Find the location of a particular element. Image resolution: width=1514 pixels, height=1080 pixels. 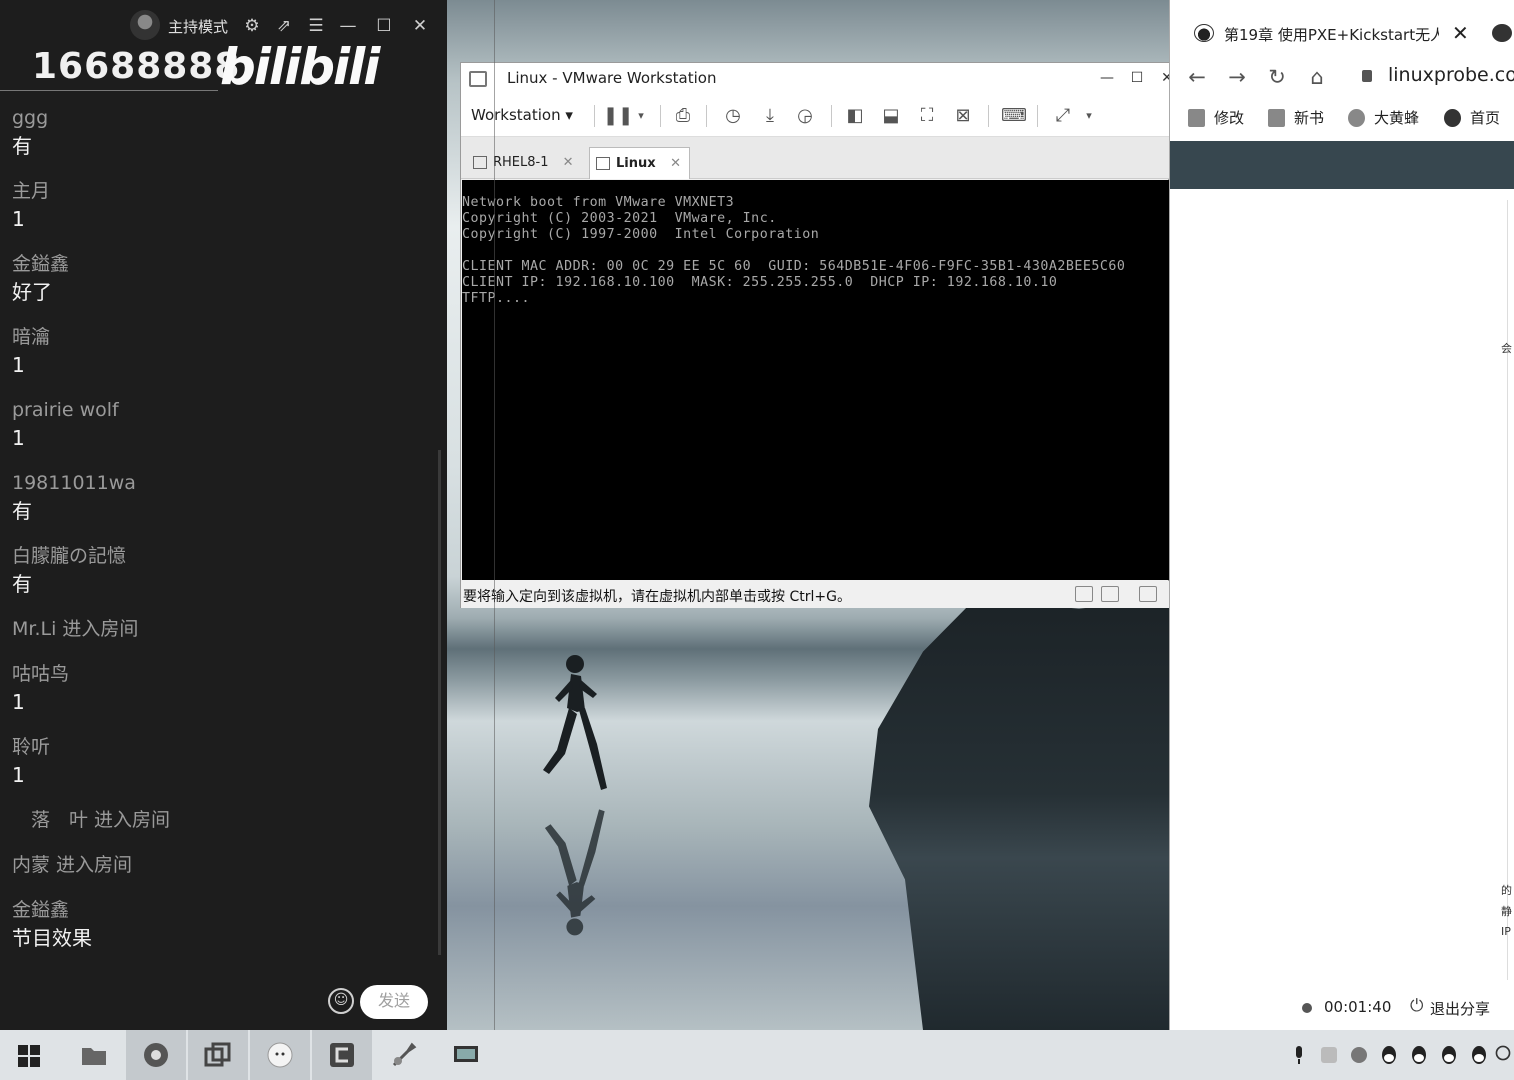

revert-snapshot-icon: ⤓ is located at coordinates (770, 116).